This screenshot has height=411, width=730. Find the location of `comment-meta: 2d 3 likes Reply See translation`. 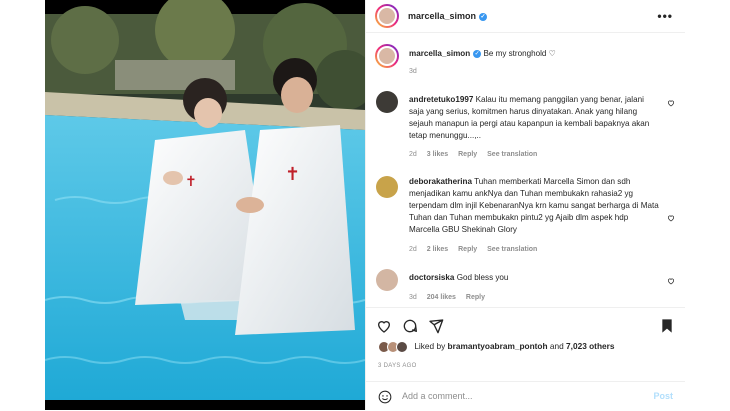

comment-meta: 2d 3 likes Reply See translation is located at coordinates (477, 154).